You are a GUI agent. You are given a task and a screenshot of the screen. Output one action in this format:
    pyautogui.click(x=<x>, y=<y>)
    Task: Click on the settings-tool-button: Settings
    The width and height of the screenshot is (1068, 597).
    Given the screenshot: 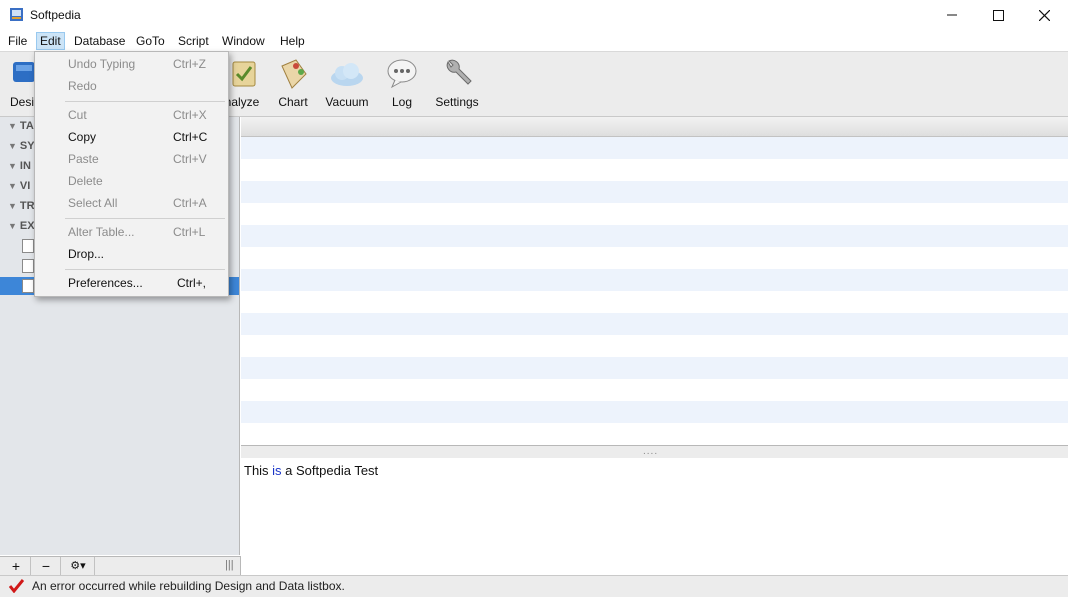 What is the action you would take?
    pyautogui.click(x=457, y=82)
    